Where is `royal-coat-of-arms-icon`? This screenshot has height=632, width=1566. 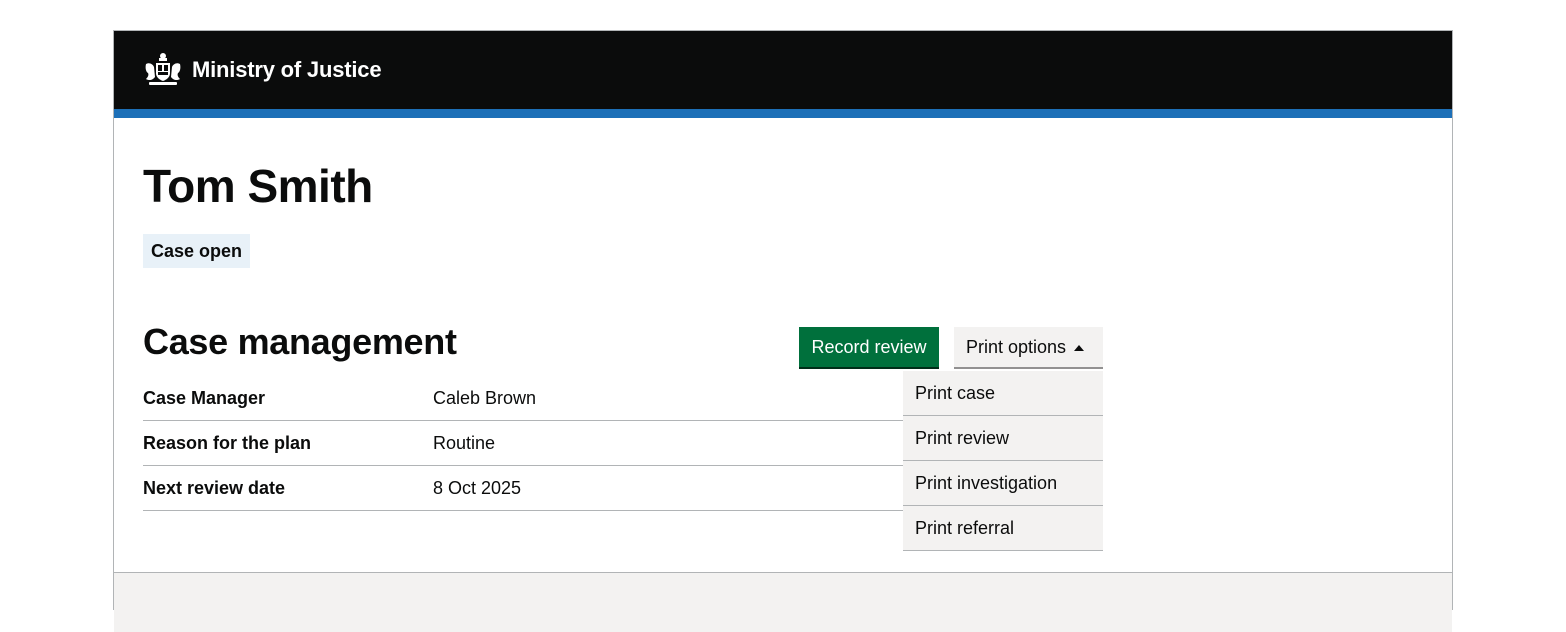
royal-coat-of-arms-icon is located at coordinates (163, 69).